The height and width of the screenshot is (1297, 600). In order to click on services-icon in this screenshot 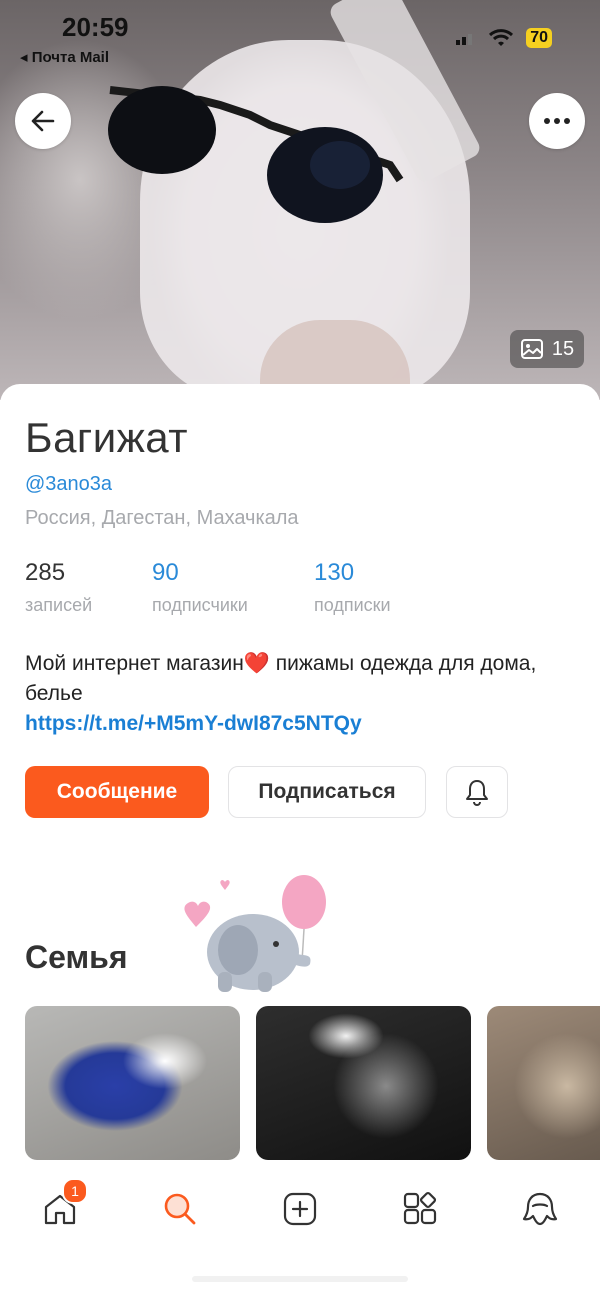, I will do `click(420, 1208)`.